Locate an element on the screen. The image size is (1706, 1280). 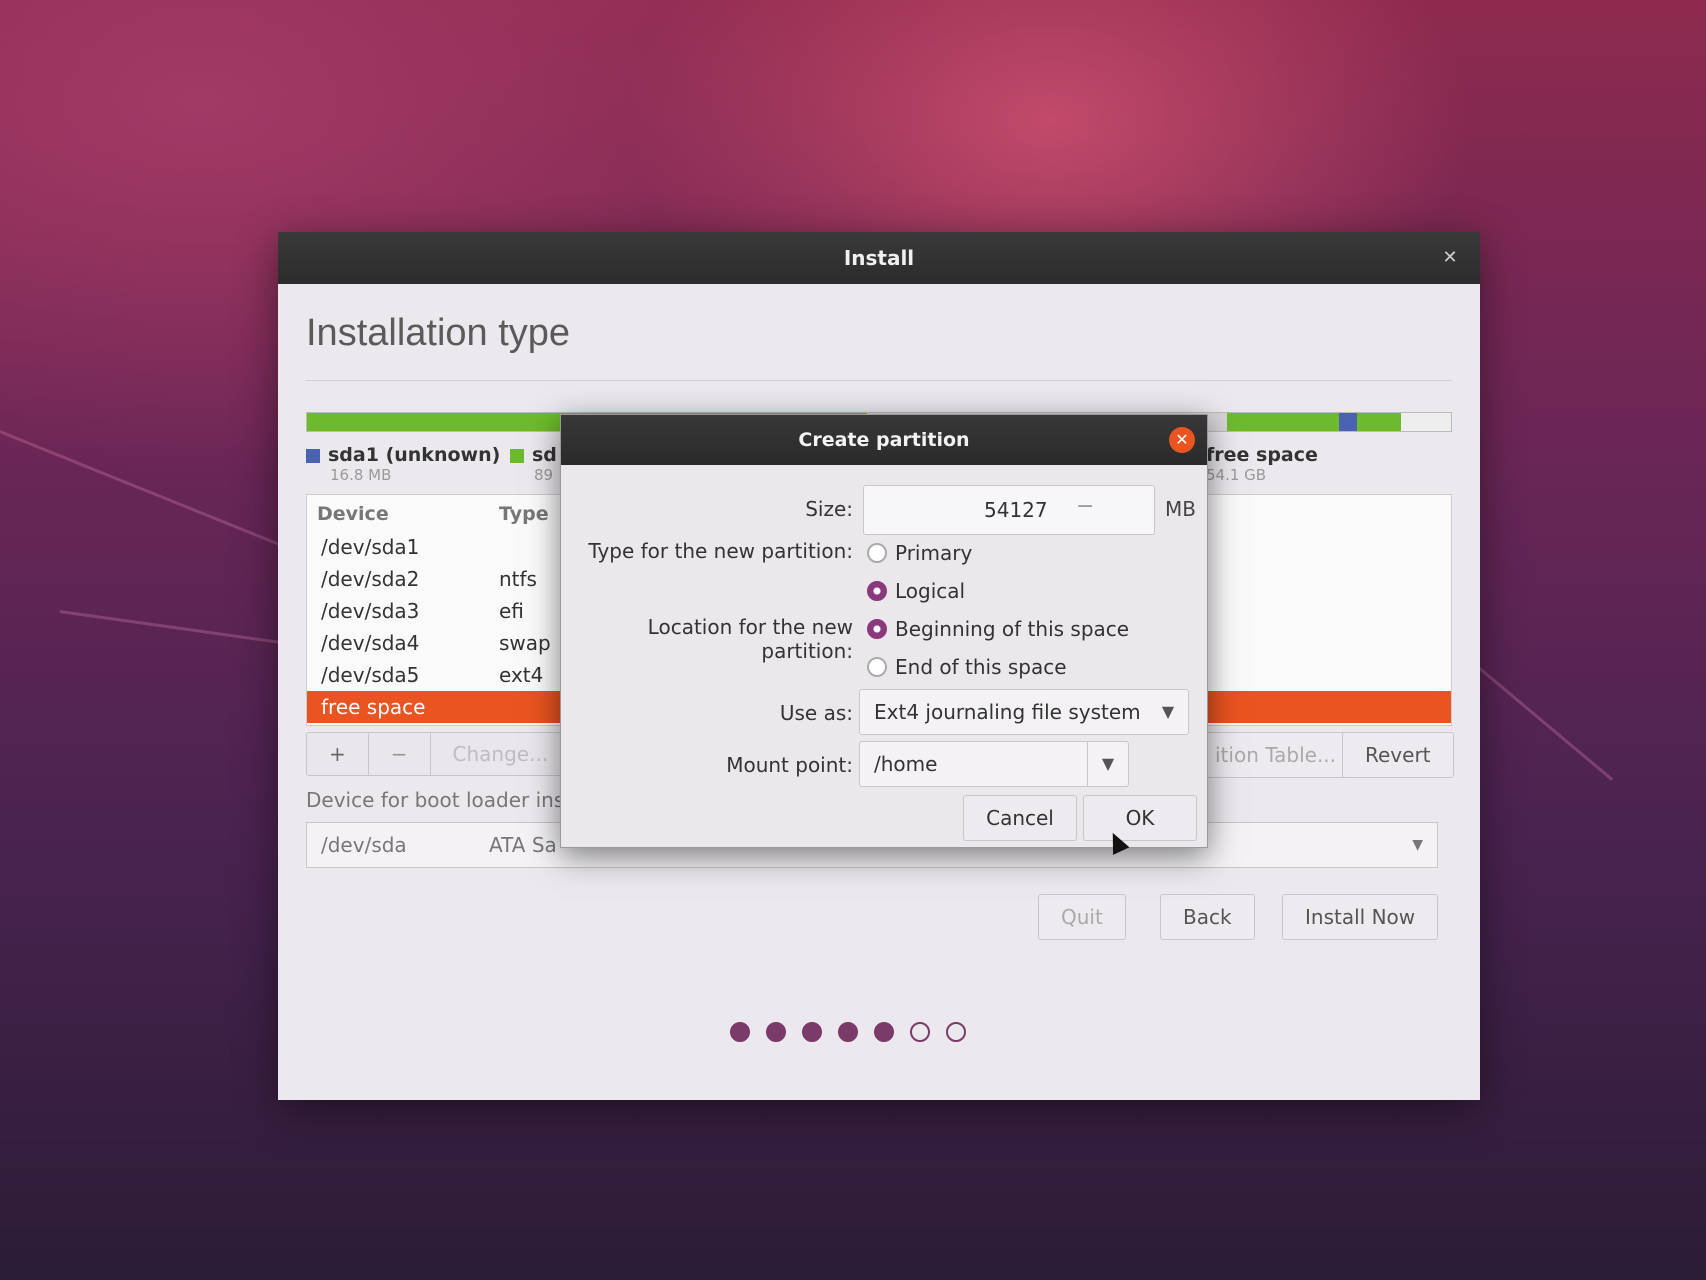
radio-logical: Logical is located at coordinates (916, 591).